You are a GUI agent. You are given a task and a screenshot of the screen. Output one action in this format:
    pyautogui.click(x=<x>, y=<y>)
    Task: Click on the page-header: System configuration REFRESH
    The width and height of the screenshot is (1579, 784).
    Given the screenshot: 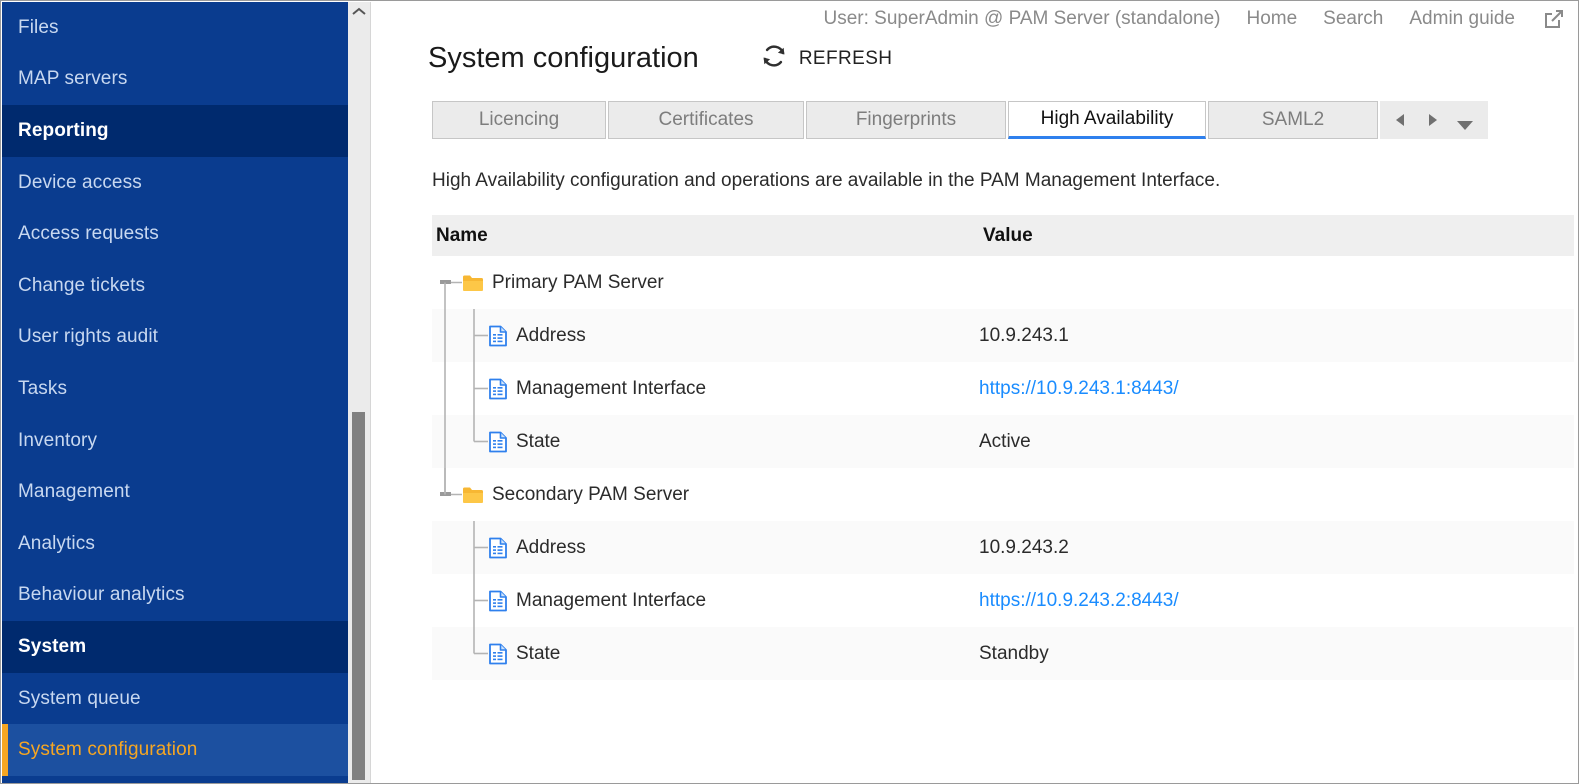 What is the action you would take?
    pyautogui.click(x=660, y=58)
    